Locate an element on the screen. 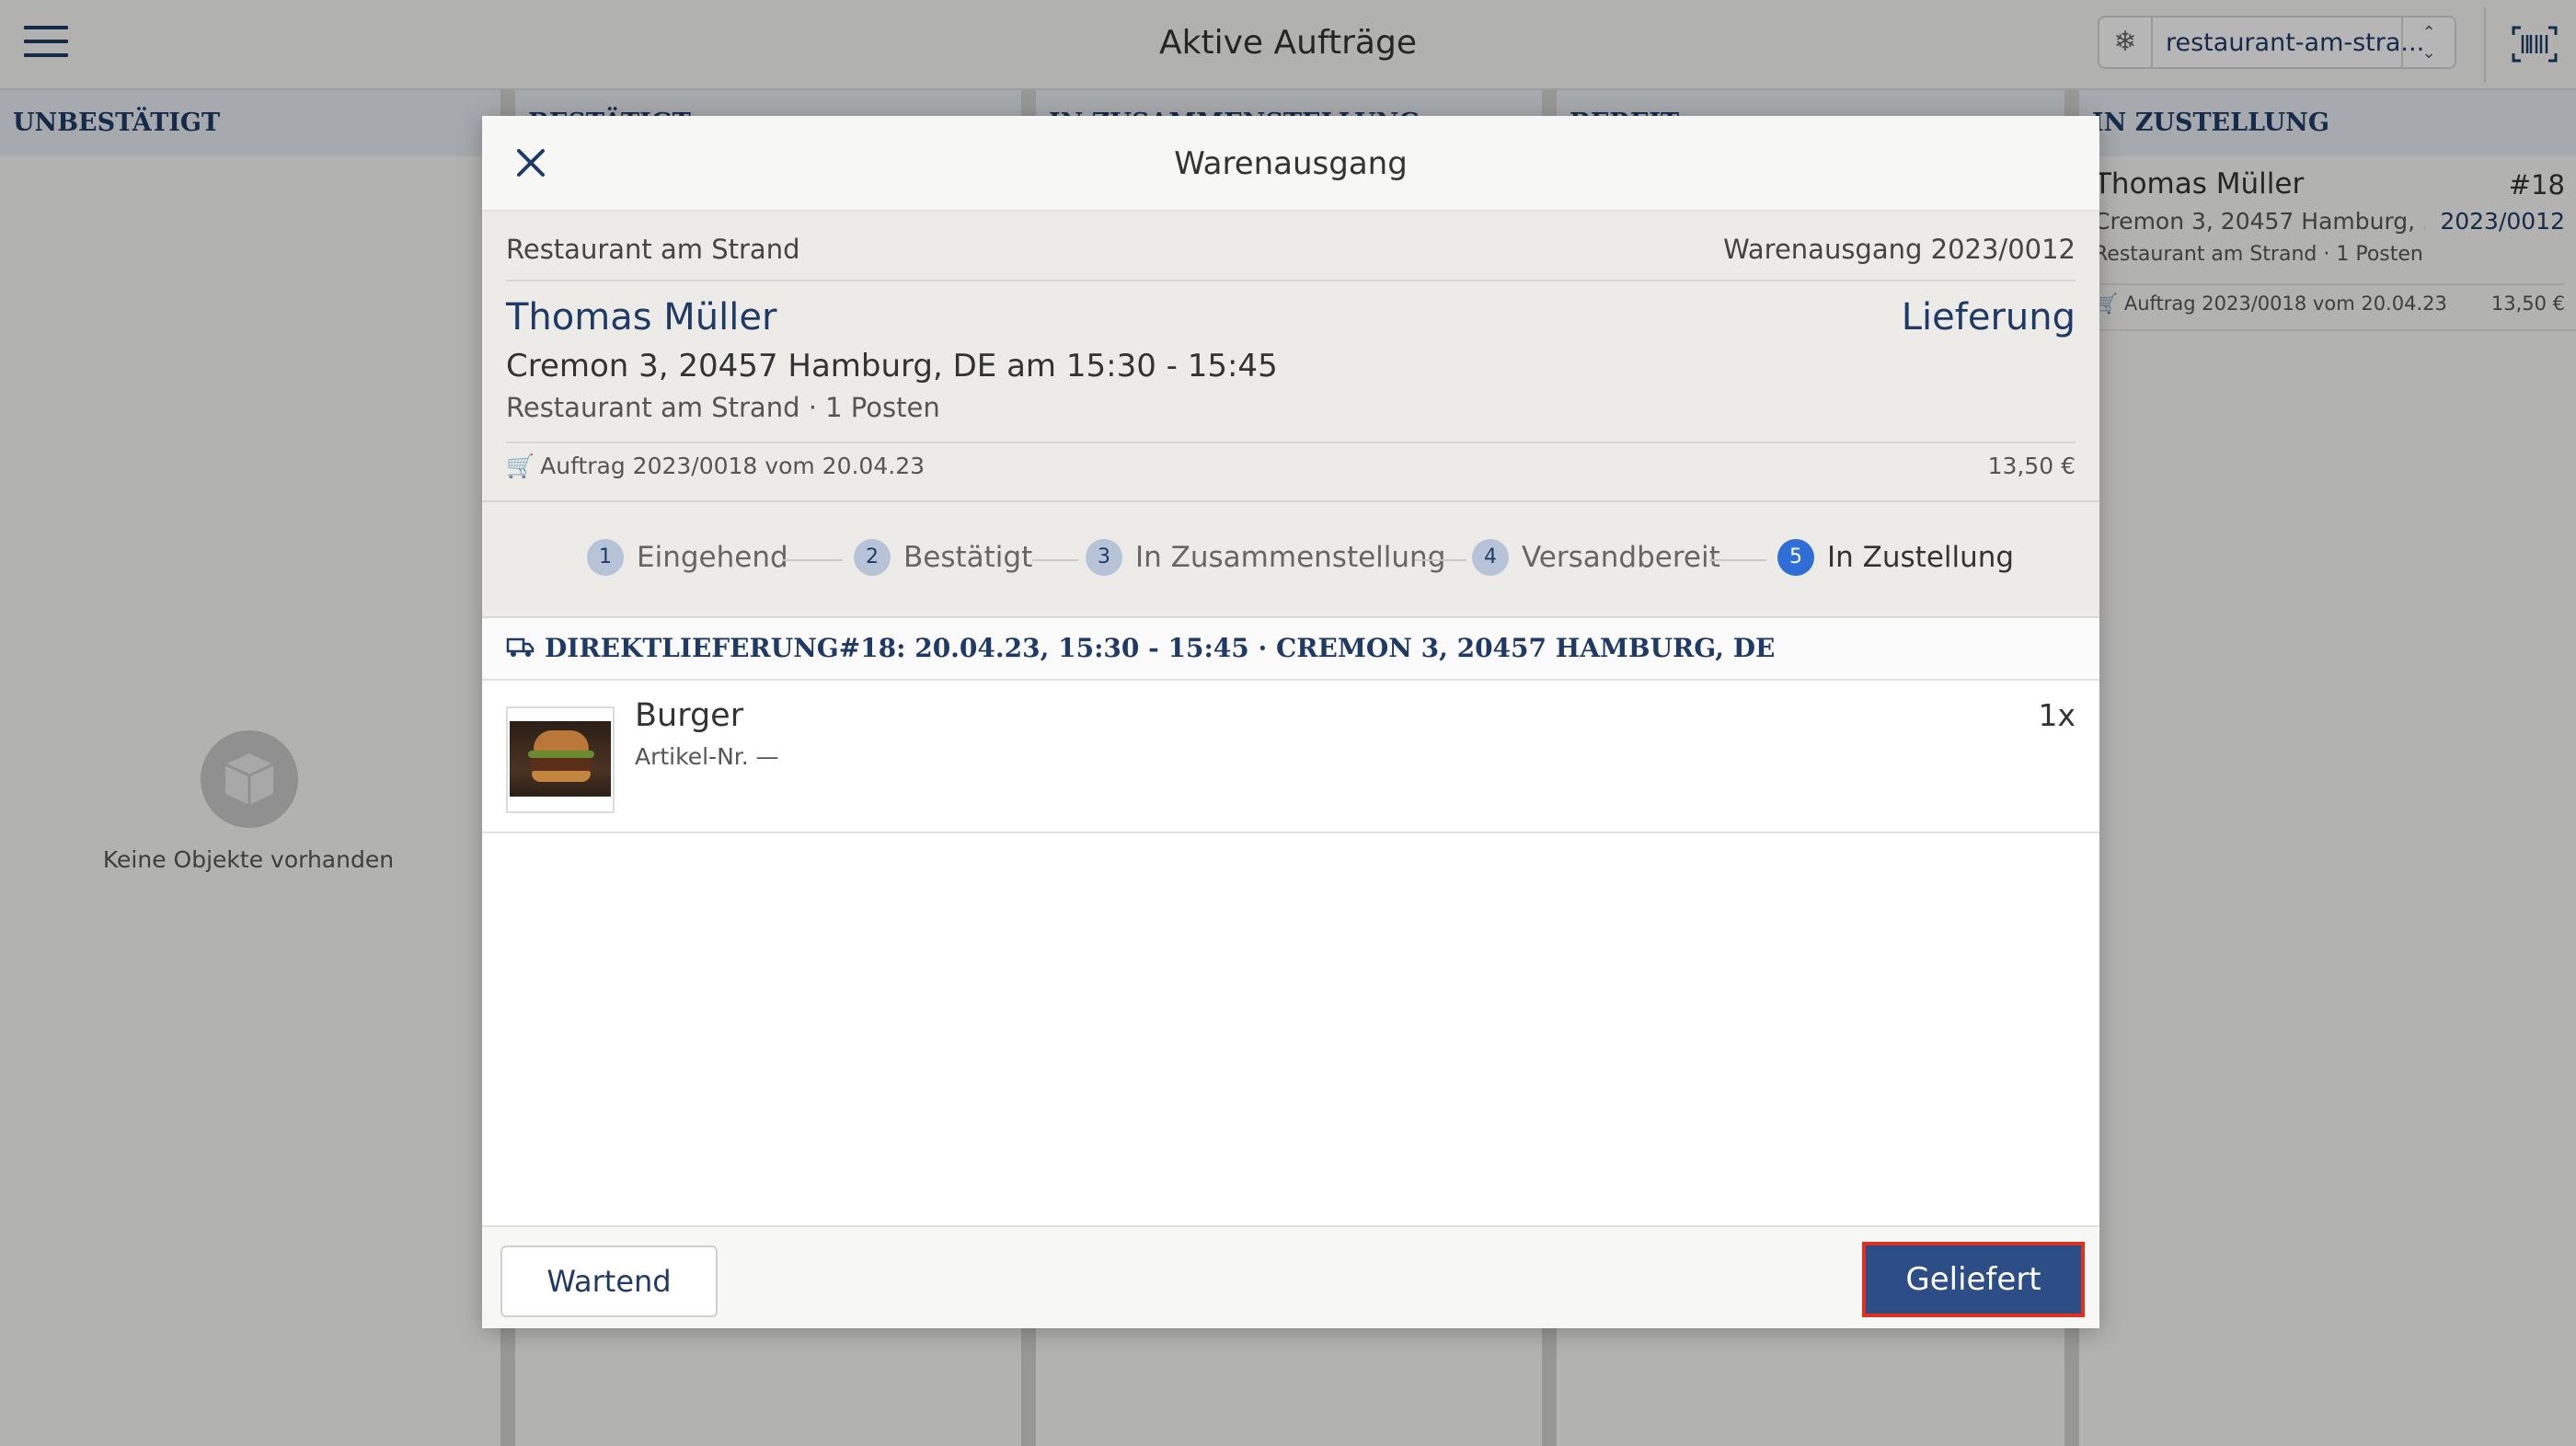  order-meta: Restaurant am Strand · 1 Posten is located at coordinates (723, 407).